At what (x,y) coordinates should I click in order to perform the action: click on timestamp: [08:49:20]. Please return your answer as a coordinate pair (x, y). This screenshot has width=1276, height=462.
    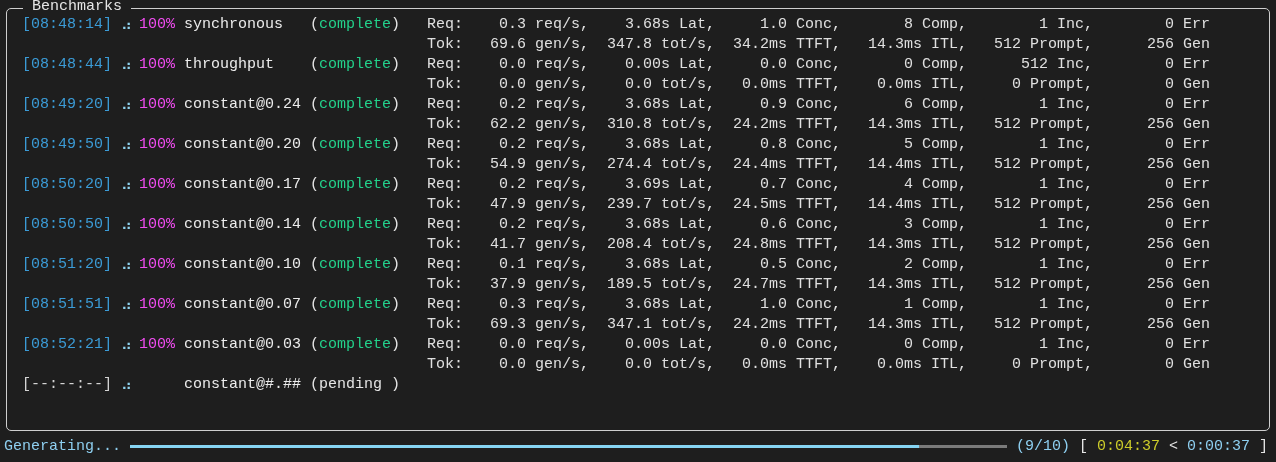
    Looking at the image, I should click on (67, 105).